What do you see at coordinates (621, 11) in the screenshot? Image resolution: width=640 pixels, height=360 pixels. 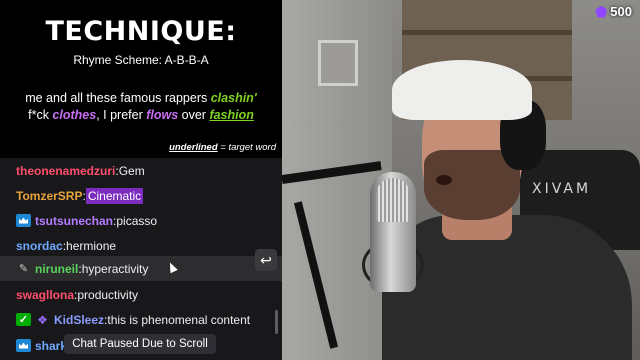 I see `sub-count: 500` at bounding box center [621, 11].